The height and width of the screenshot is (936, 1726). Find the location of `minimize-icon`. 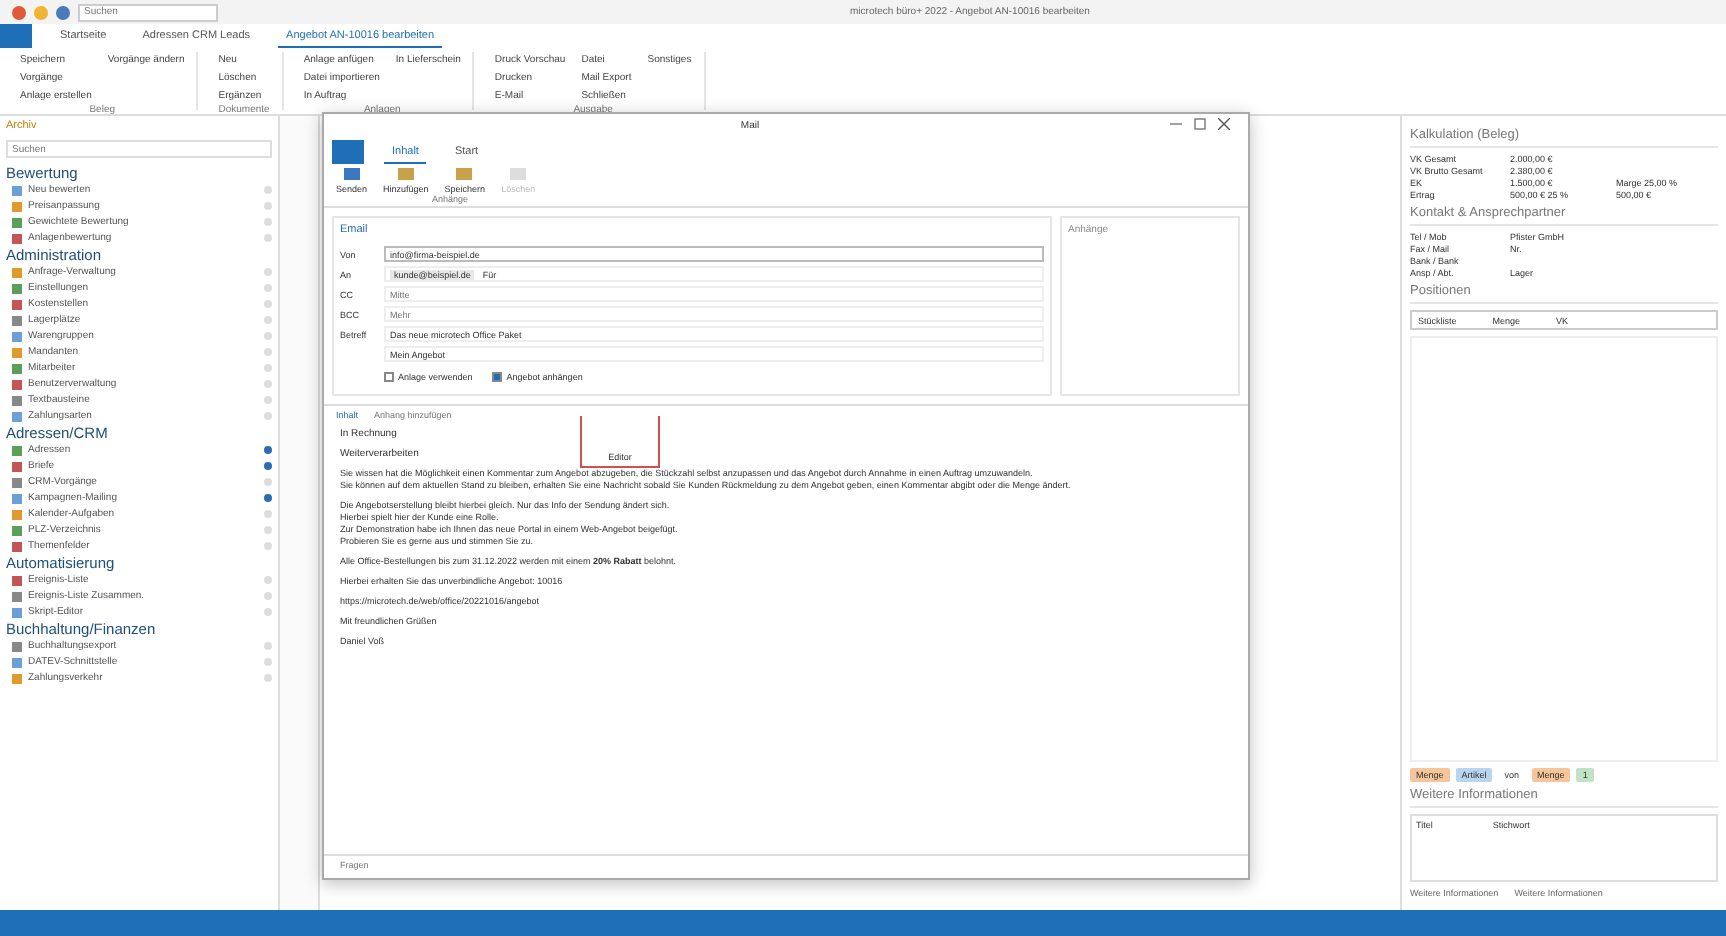

minimize-icon is located at coordinates (1176, 124).